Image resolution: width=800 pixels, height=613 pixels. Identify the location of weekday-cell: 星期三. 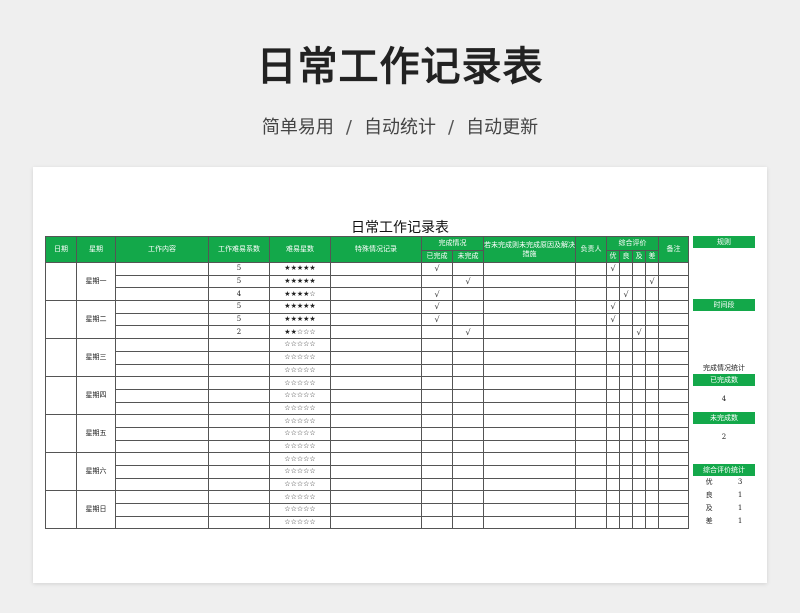
(96, 358).